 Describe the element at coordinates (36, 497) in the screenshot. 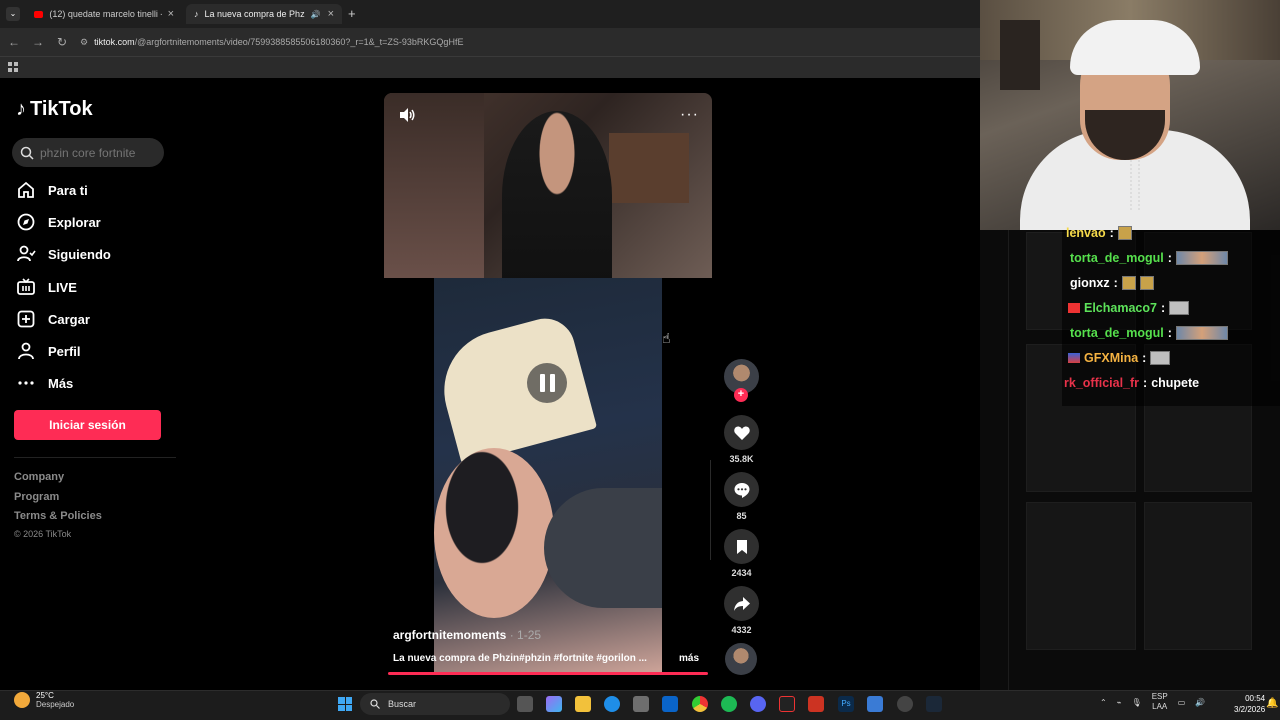

I see `footer-link-program: Program` at that location.